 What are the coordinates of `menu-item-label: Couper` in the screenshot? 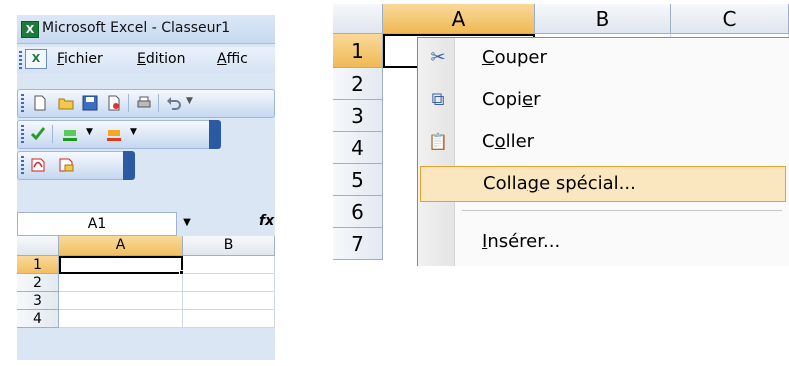 It's located at (514, 57).